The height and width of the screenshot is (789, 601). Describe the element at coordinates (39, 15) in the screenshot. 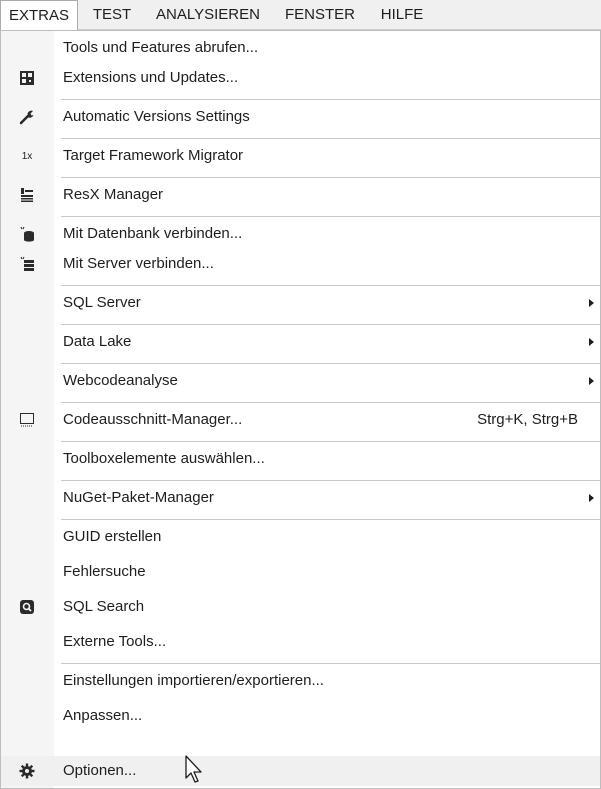

I see `menu-extras: EXTRAS` at that location.